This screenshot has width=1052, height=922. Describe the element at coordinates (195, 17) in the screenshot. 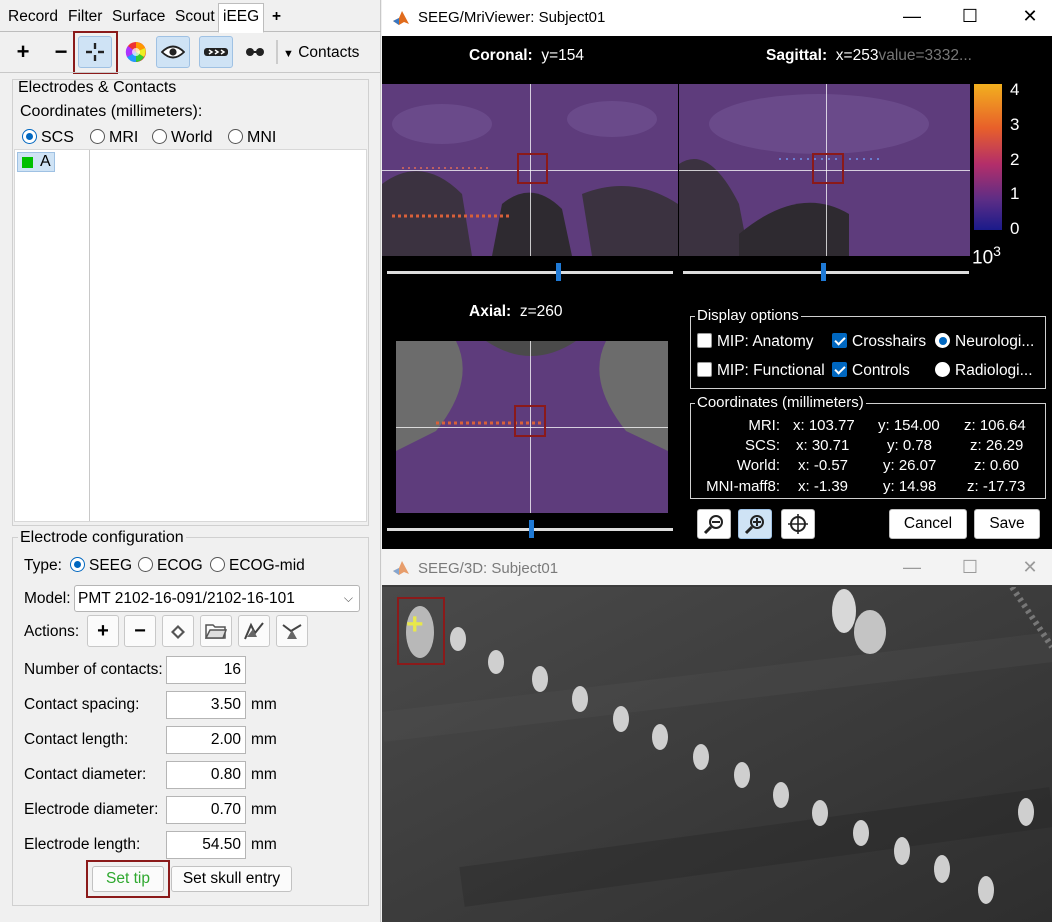

I see `tab-scout: Scout` at that location.